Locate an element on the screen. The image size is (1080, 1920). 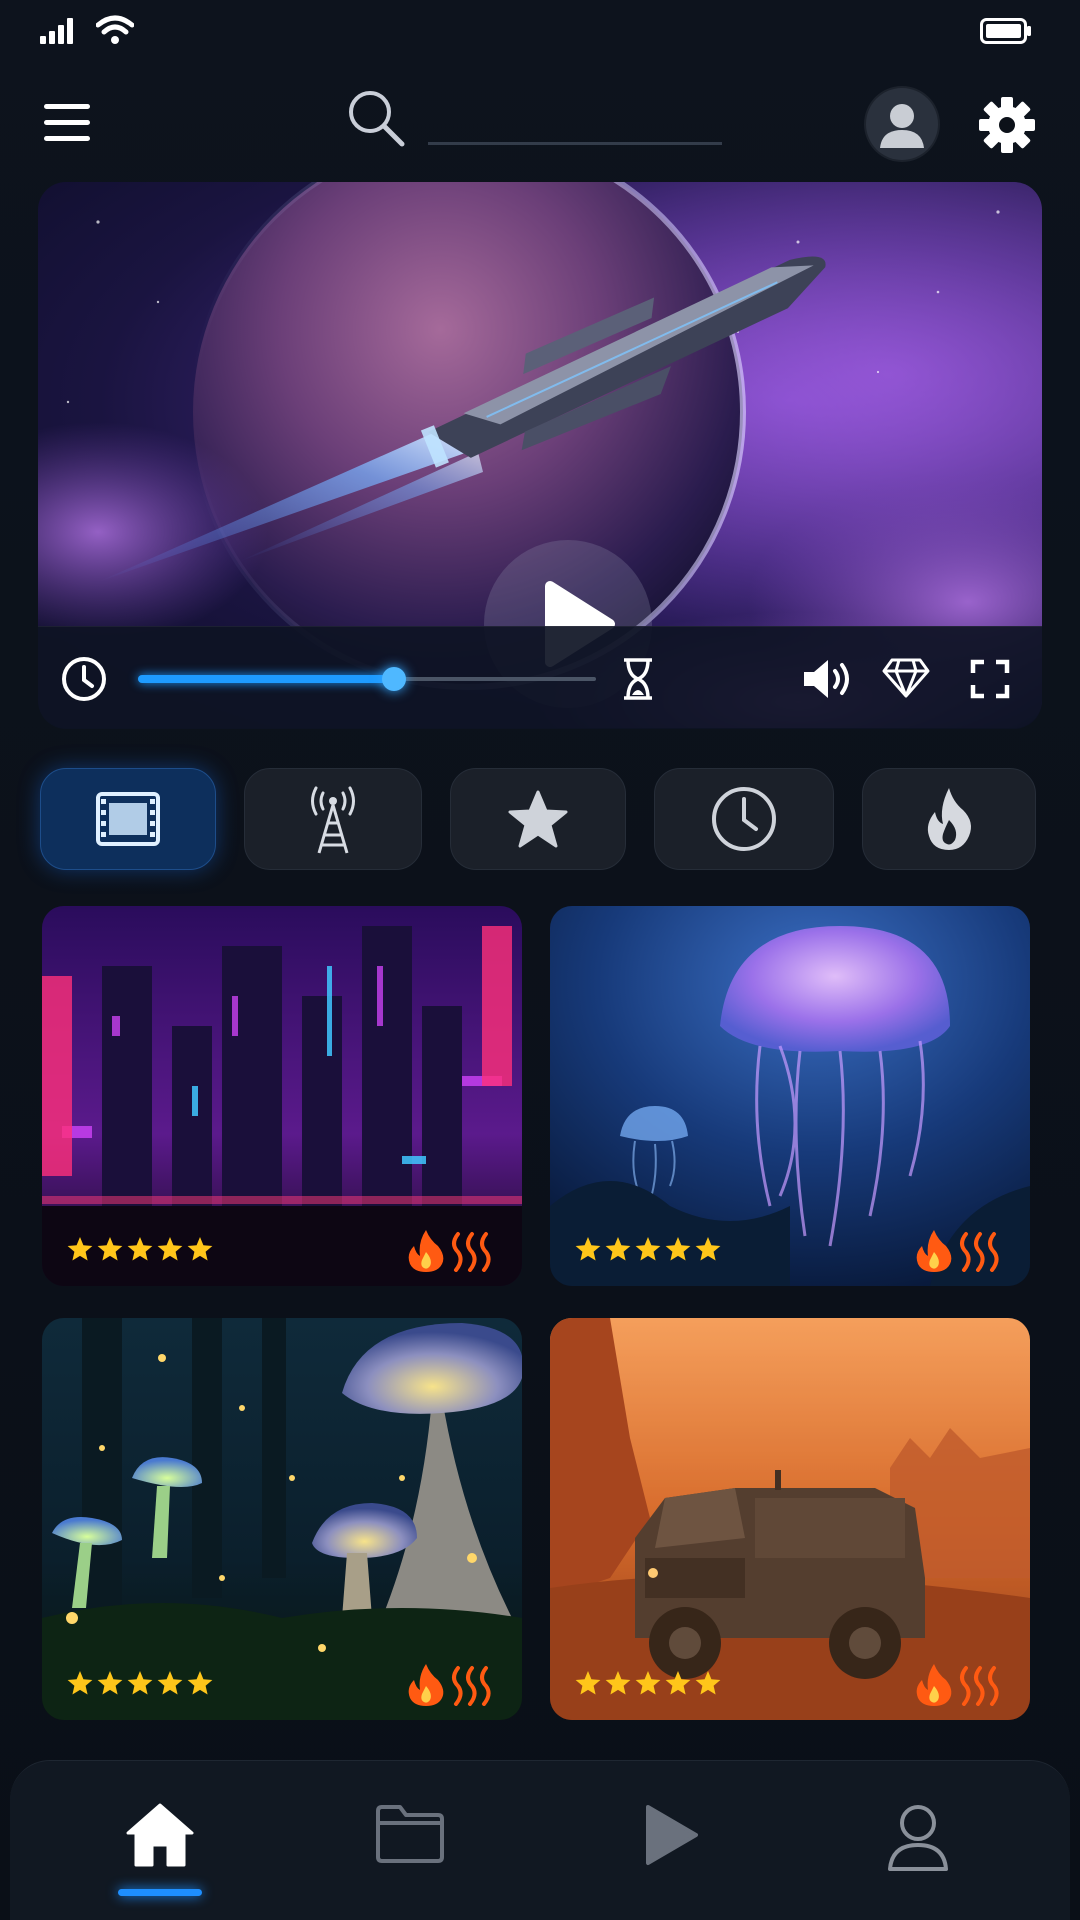
search-bar is located at coordinates (536, 119).